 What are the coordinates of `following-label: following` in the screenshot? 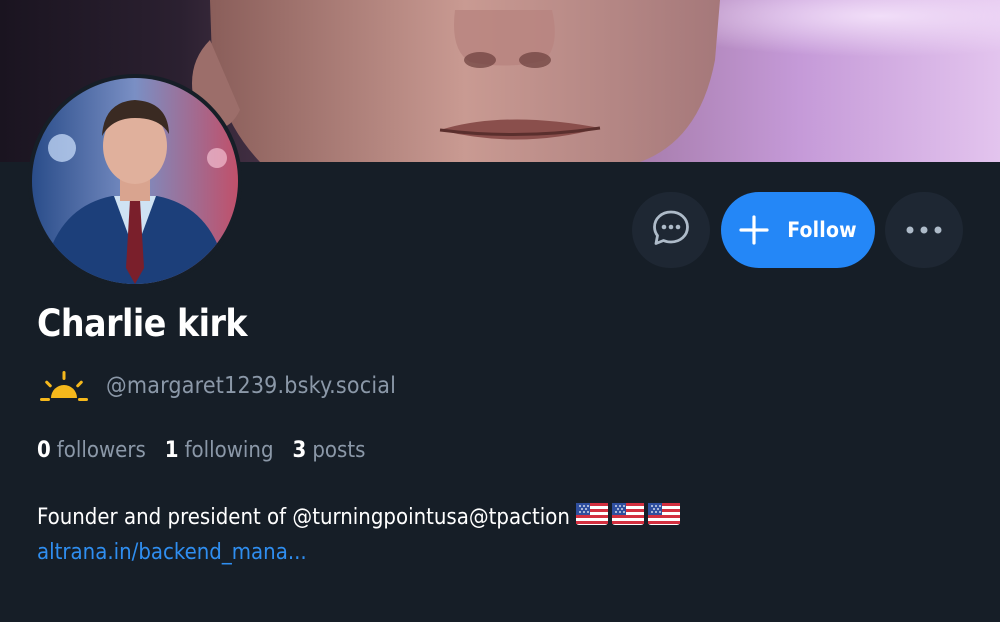 It's located at (229, 450).